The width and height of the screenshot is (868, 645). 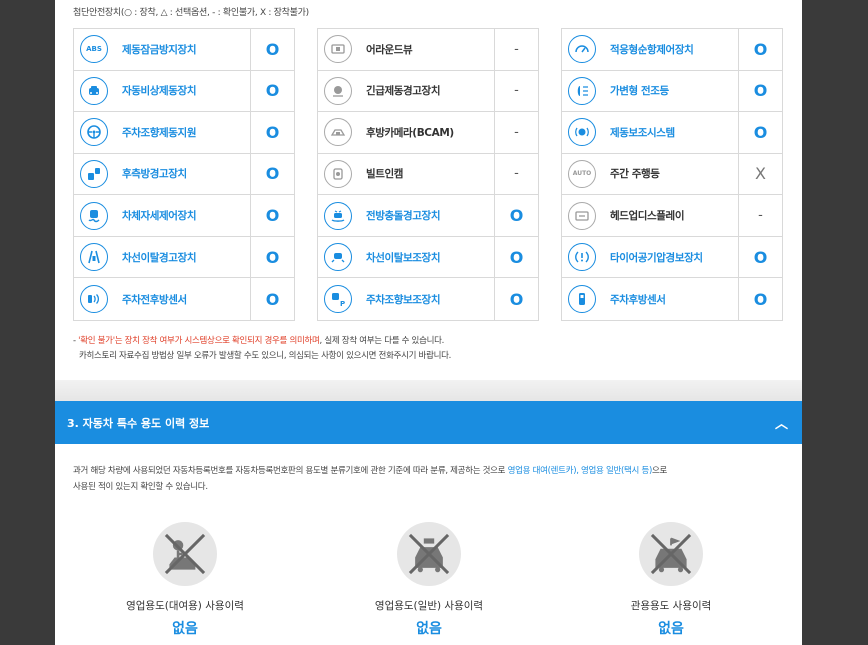 I want to click on icon-cell: P, so click(x=338, y=299).